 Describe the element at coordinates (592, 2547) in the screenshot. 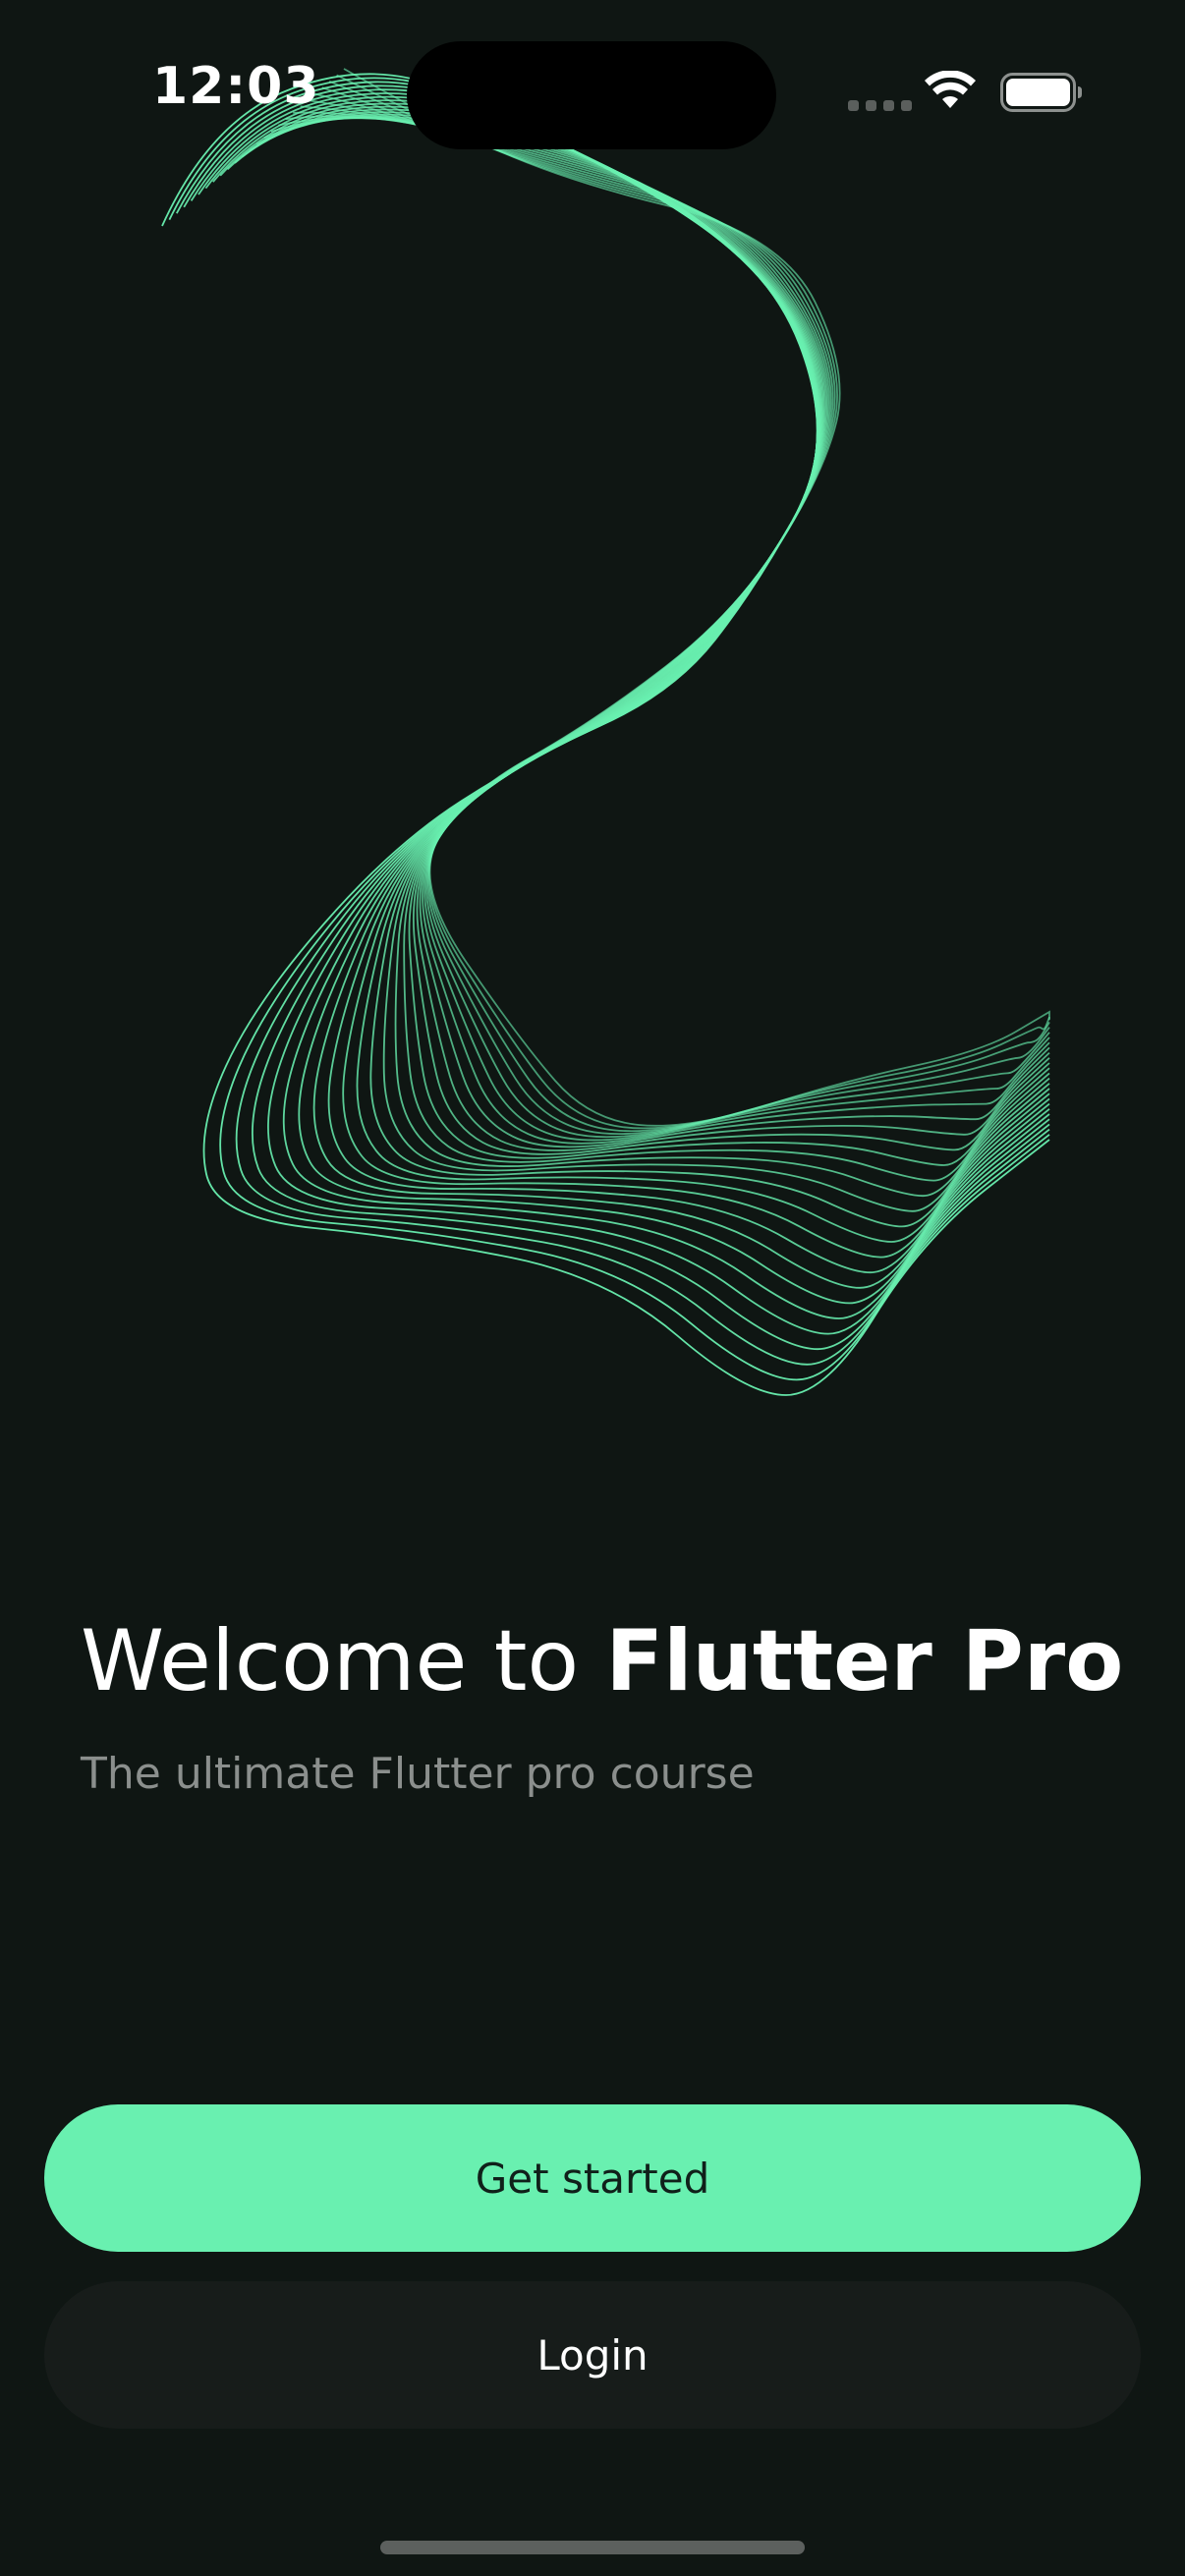

I see `home-indicator` at that location.